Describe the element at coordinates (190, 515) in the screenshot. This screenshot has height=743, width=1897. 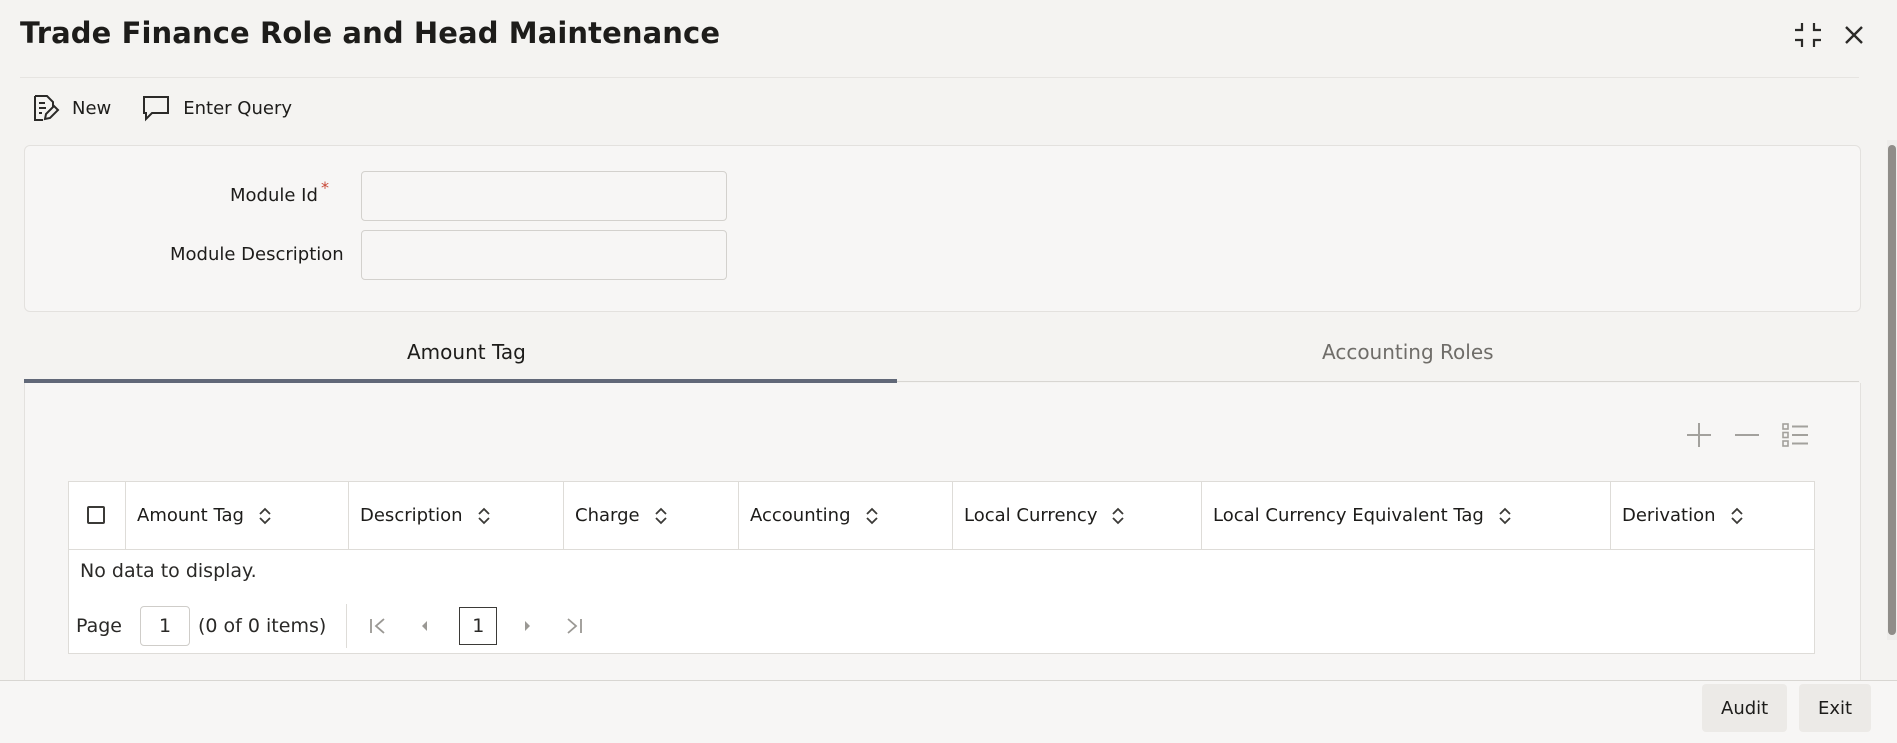
I see `column-header-label: Amount Tag` at that location.